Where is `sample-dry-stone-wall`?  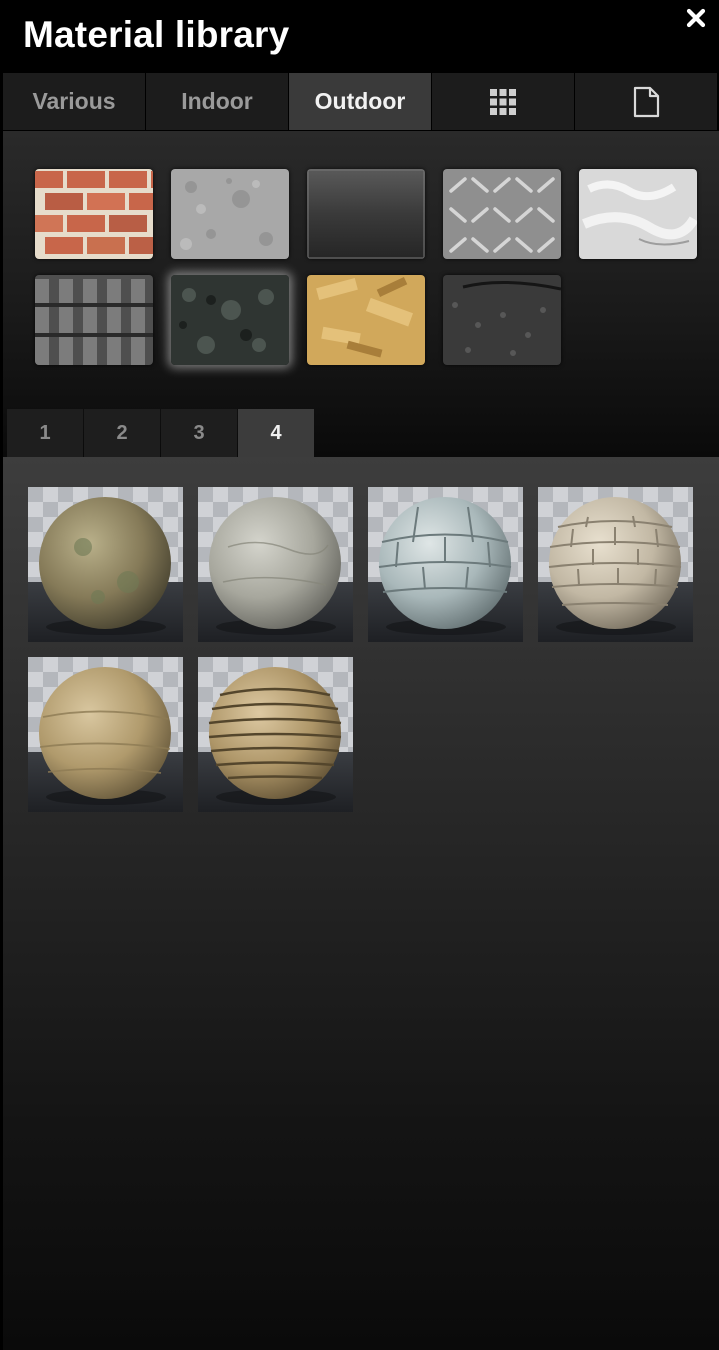 sample-dry-stone-wall is located at coordinates (275, 734).